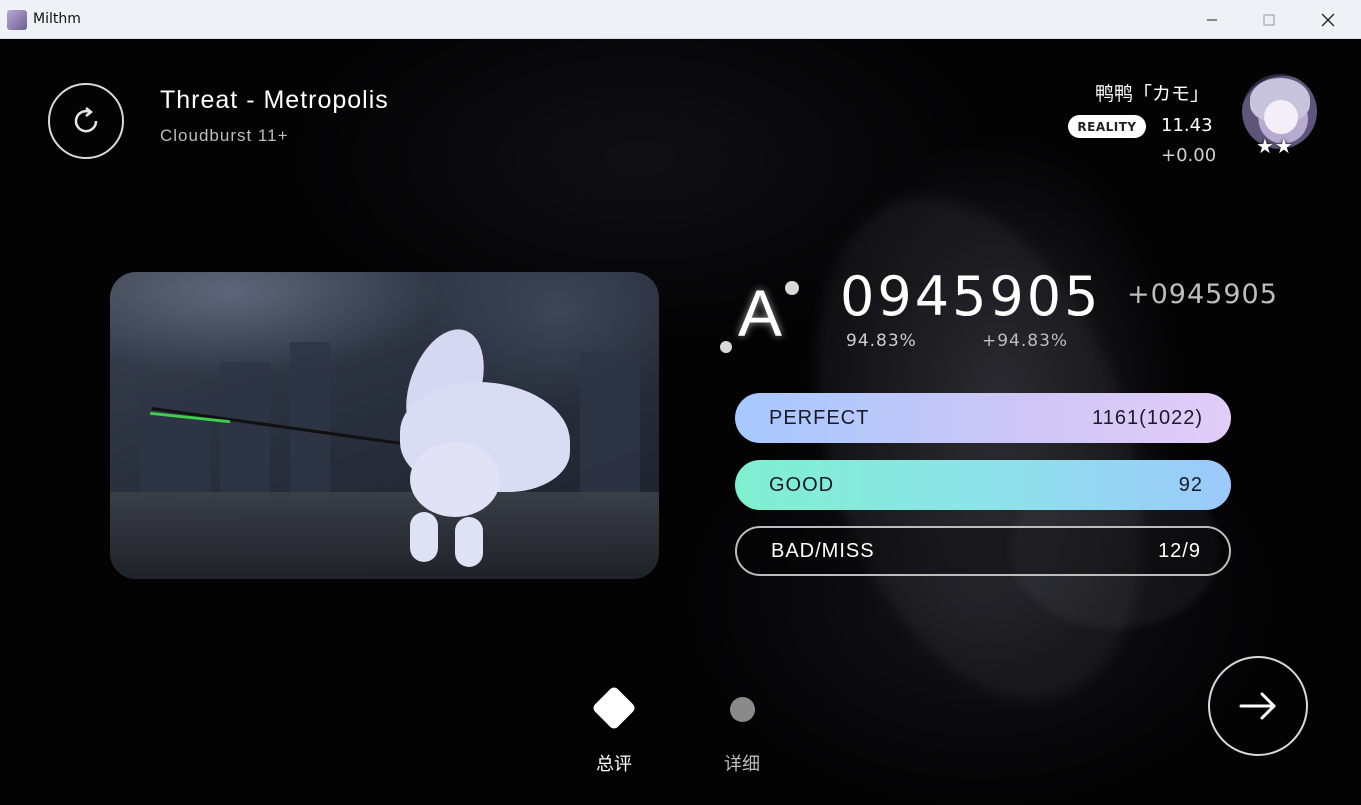  I want to click on close-icon, so click(1328, 19).